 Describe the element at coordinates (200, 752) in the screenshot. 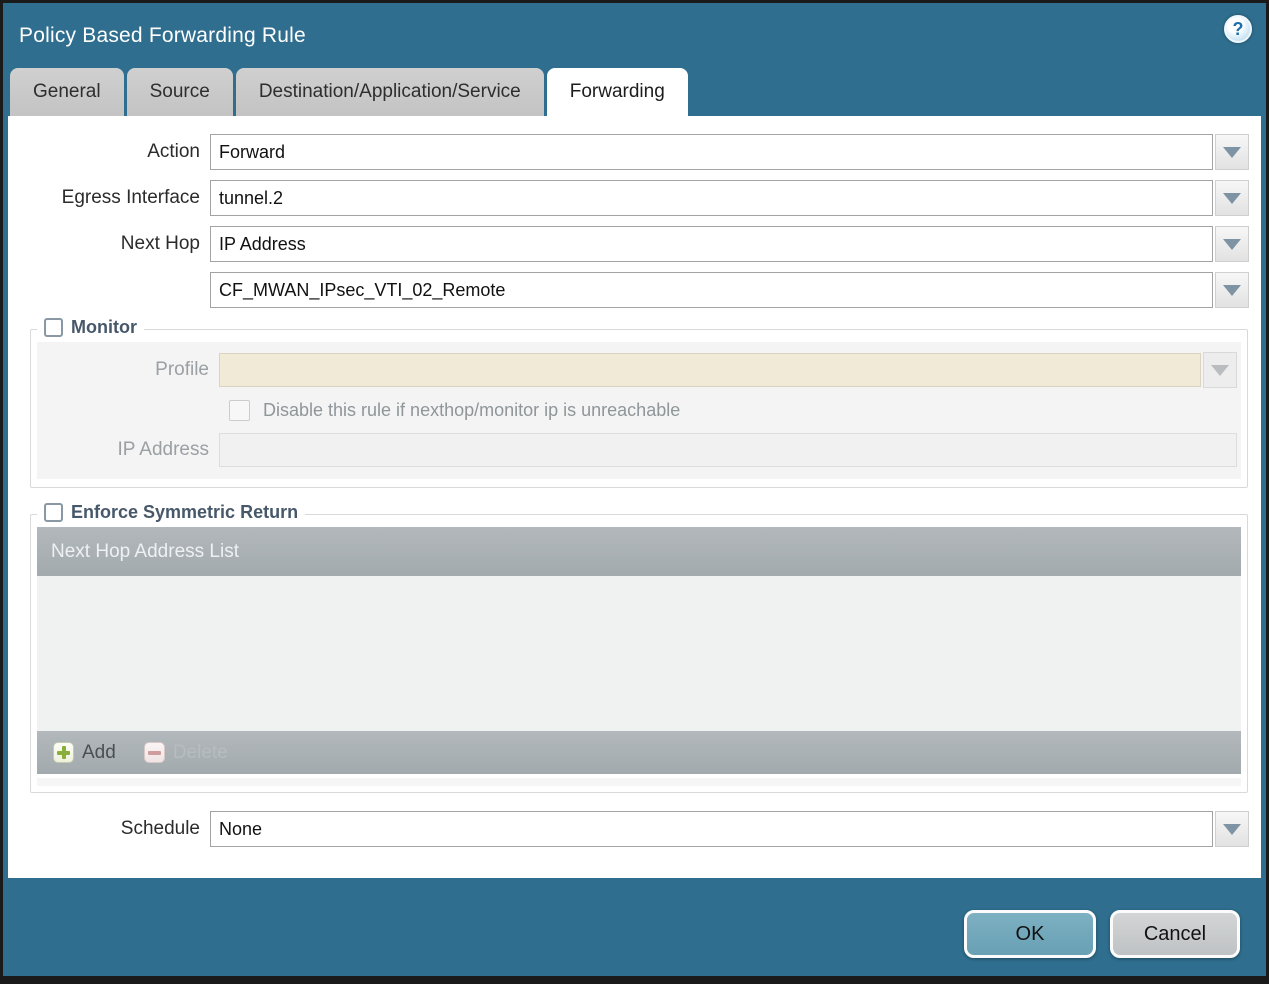

I see `delete-button-label: Delete` at that location.